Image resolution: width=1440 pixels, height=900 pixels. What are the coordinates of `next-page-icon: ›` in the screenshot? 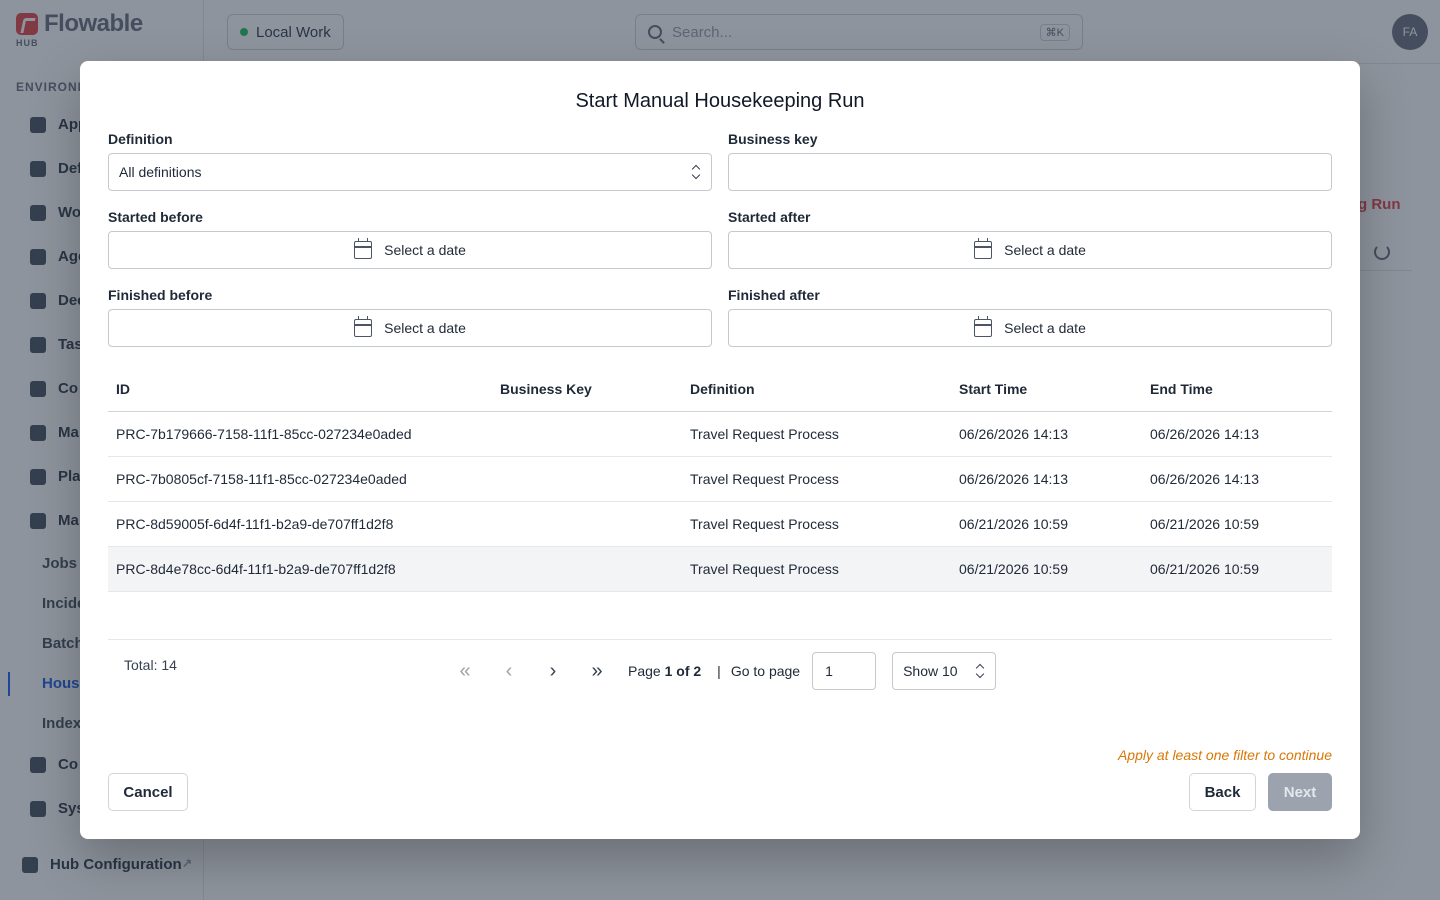 It's located at (553, 671).